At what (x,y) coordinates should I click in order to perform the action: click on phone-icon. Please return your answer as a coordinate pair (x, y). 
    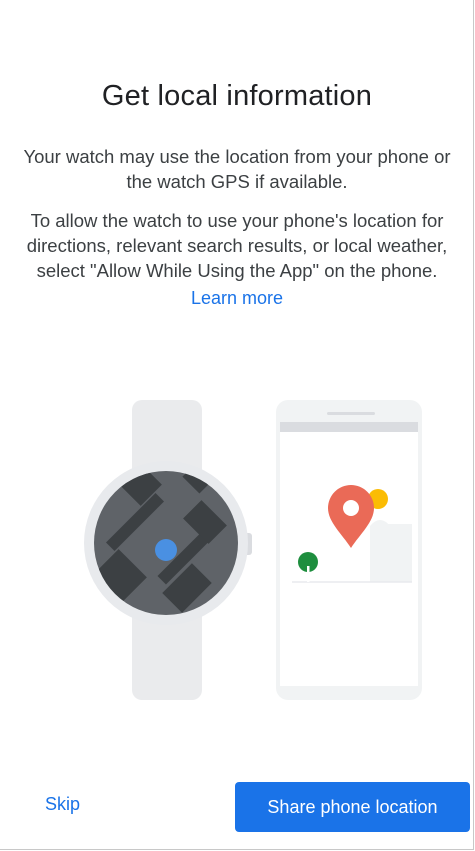
    Looking at the image, I should click on (349, 550).